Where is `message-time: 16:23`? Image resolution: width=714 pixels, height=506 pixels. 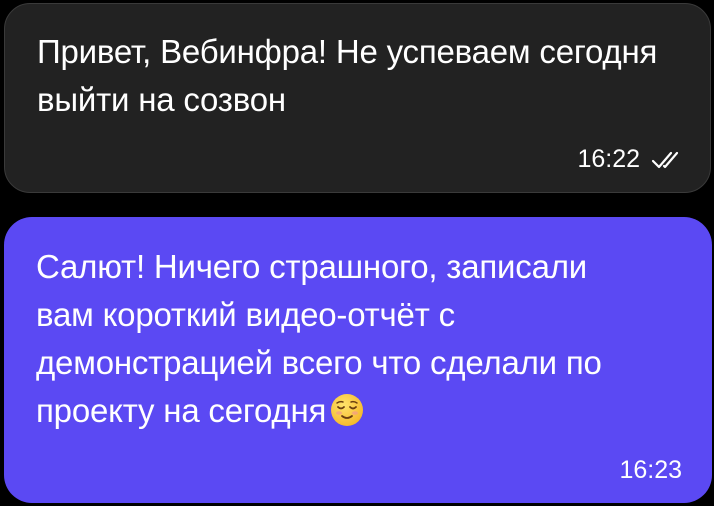 message-time: 16:23 is located at coordinates (650, 470).